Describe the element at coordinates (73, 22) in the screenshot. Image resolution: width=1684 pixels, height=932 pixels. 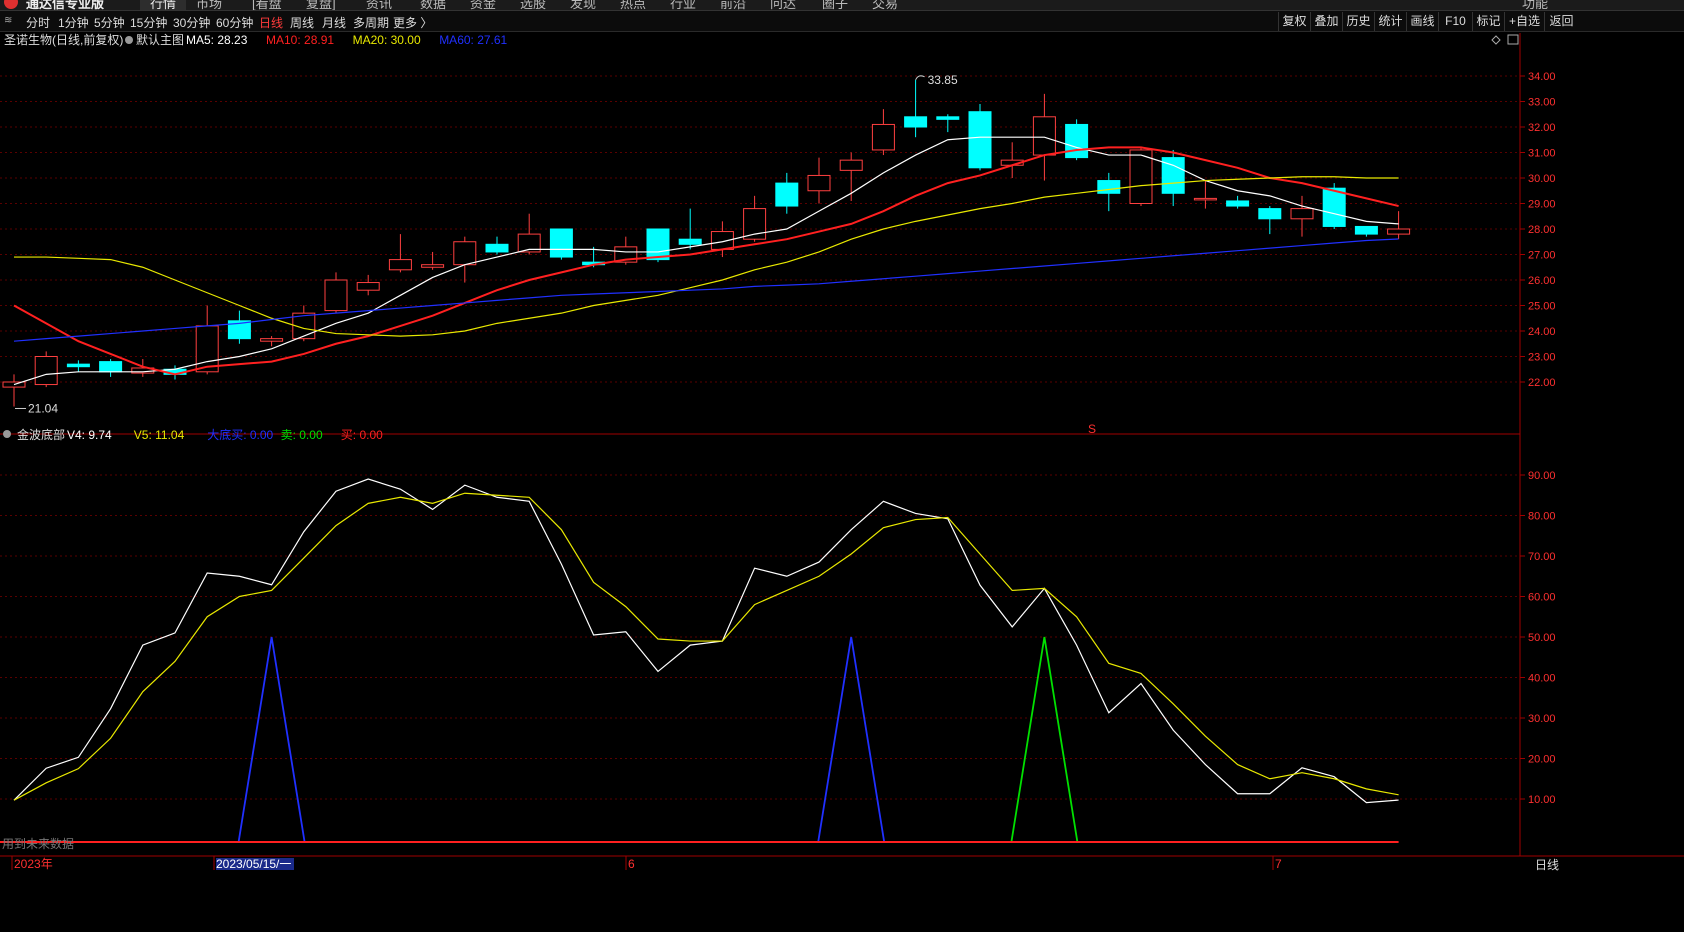
I see `period-1min: 1分钟` at that location.